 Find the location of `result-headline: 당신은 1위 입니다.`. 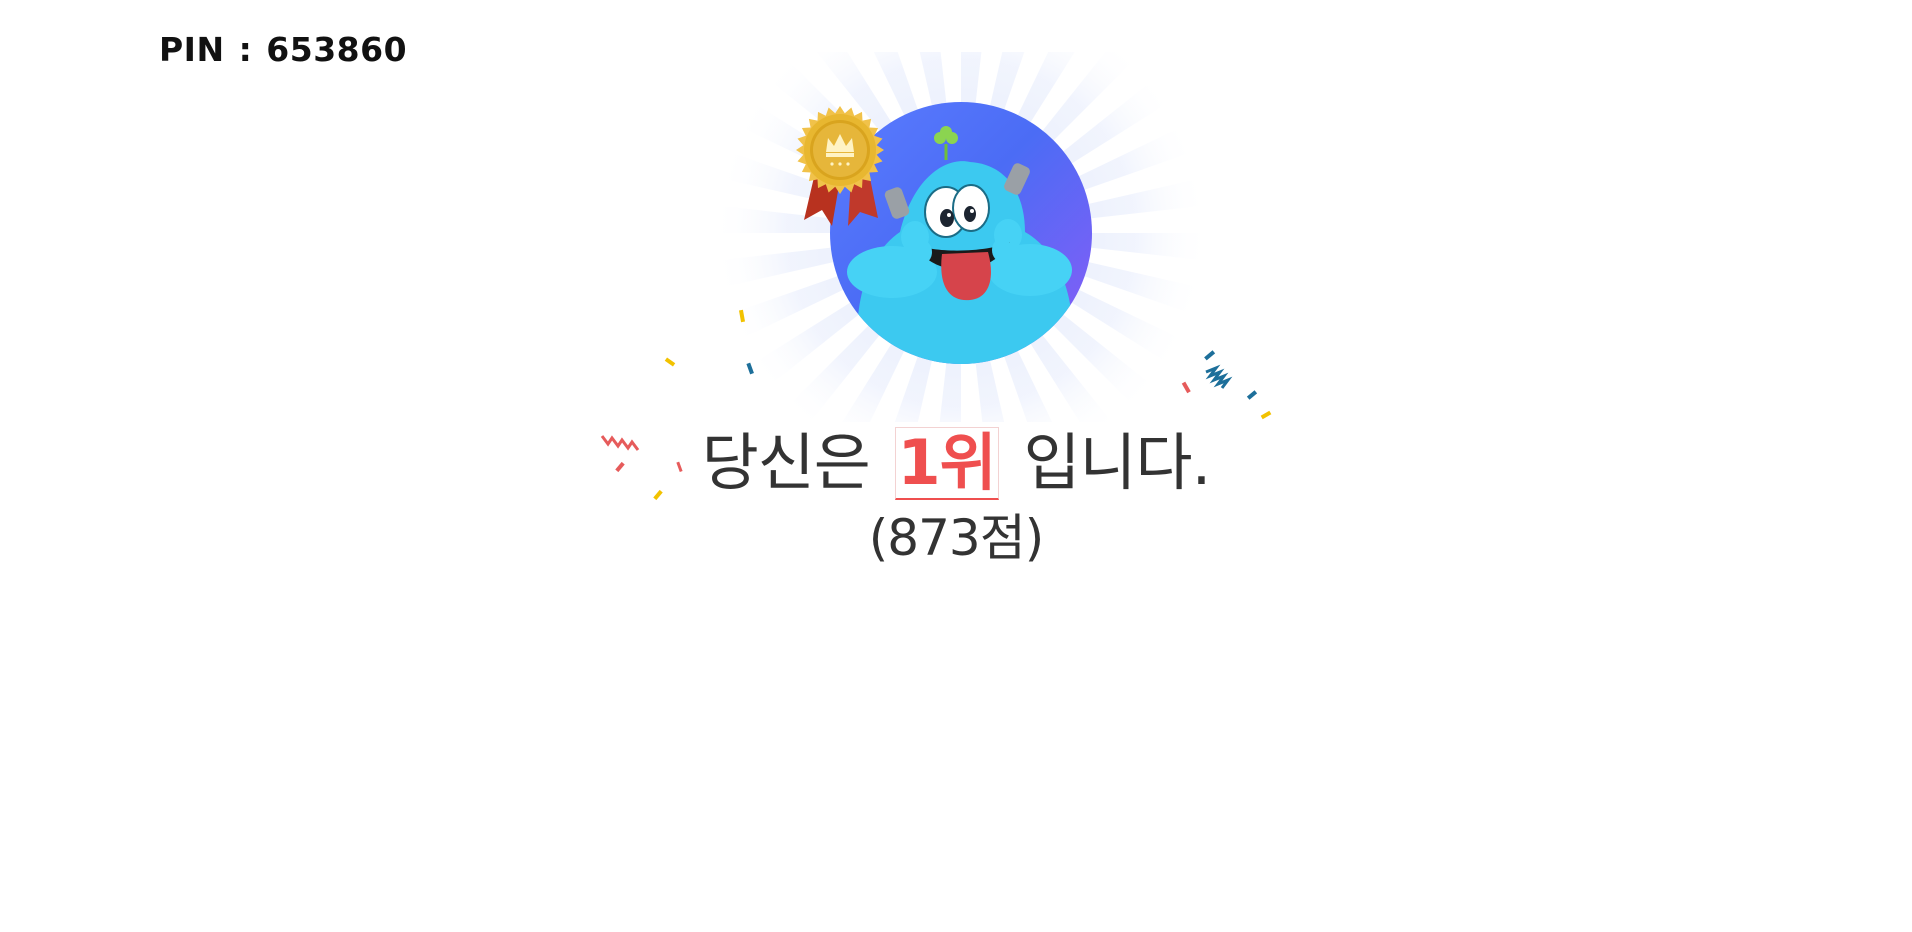

result-headline: 당신은 1위 입니다. is located at coordinates (956, 457).